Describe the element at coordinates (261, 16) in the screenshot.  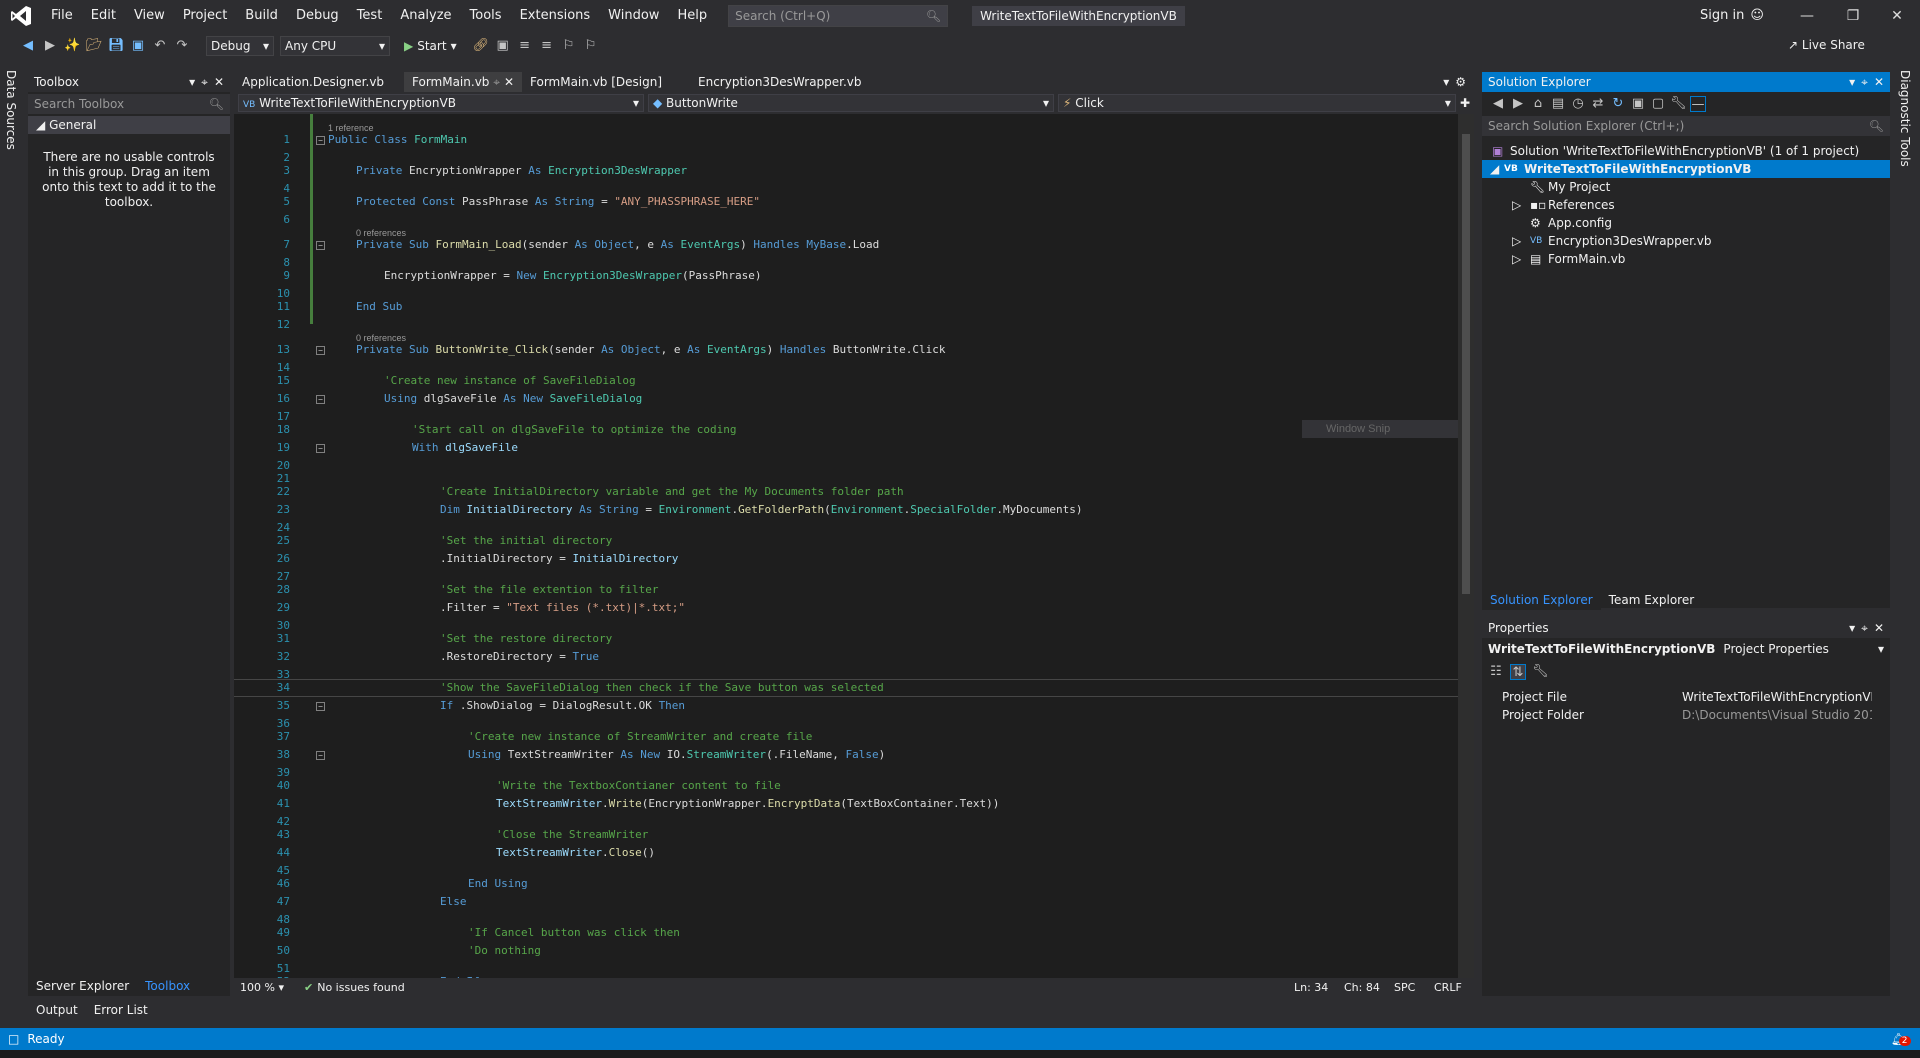
I see `menu-build: Build` at that location.